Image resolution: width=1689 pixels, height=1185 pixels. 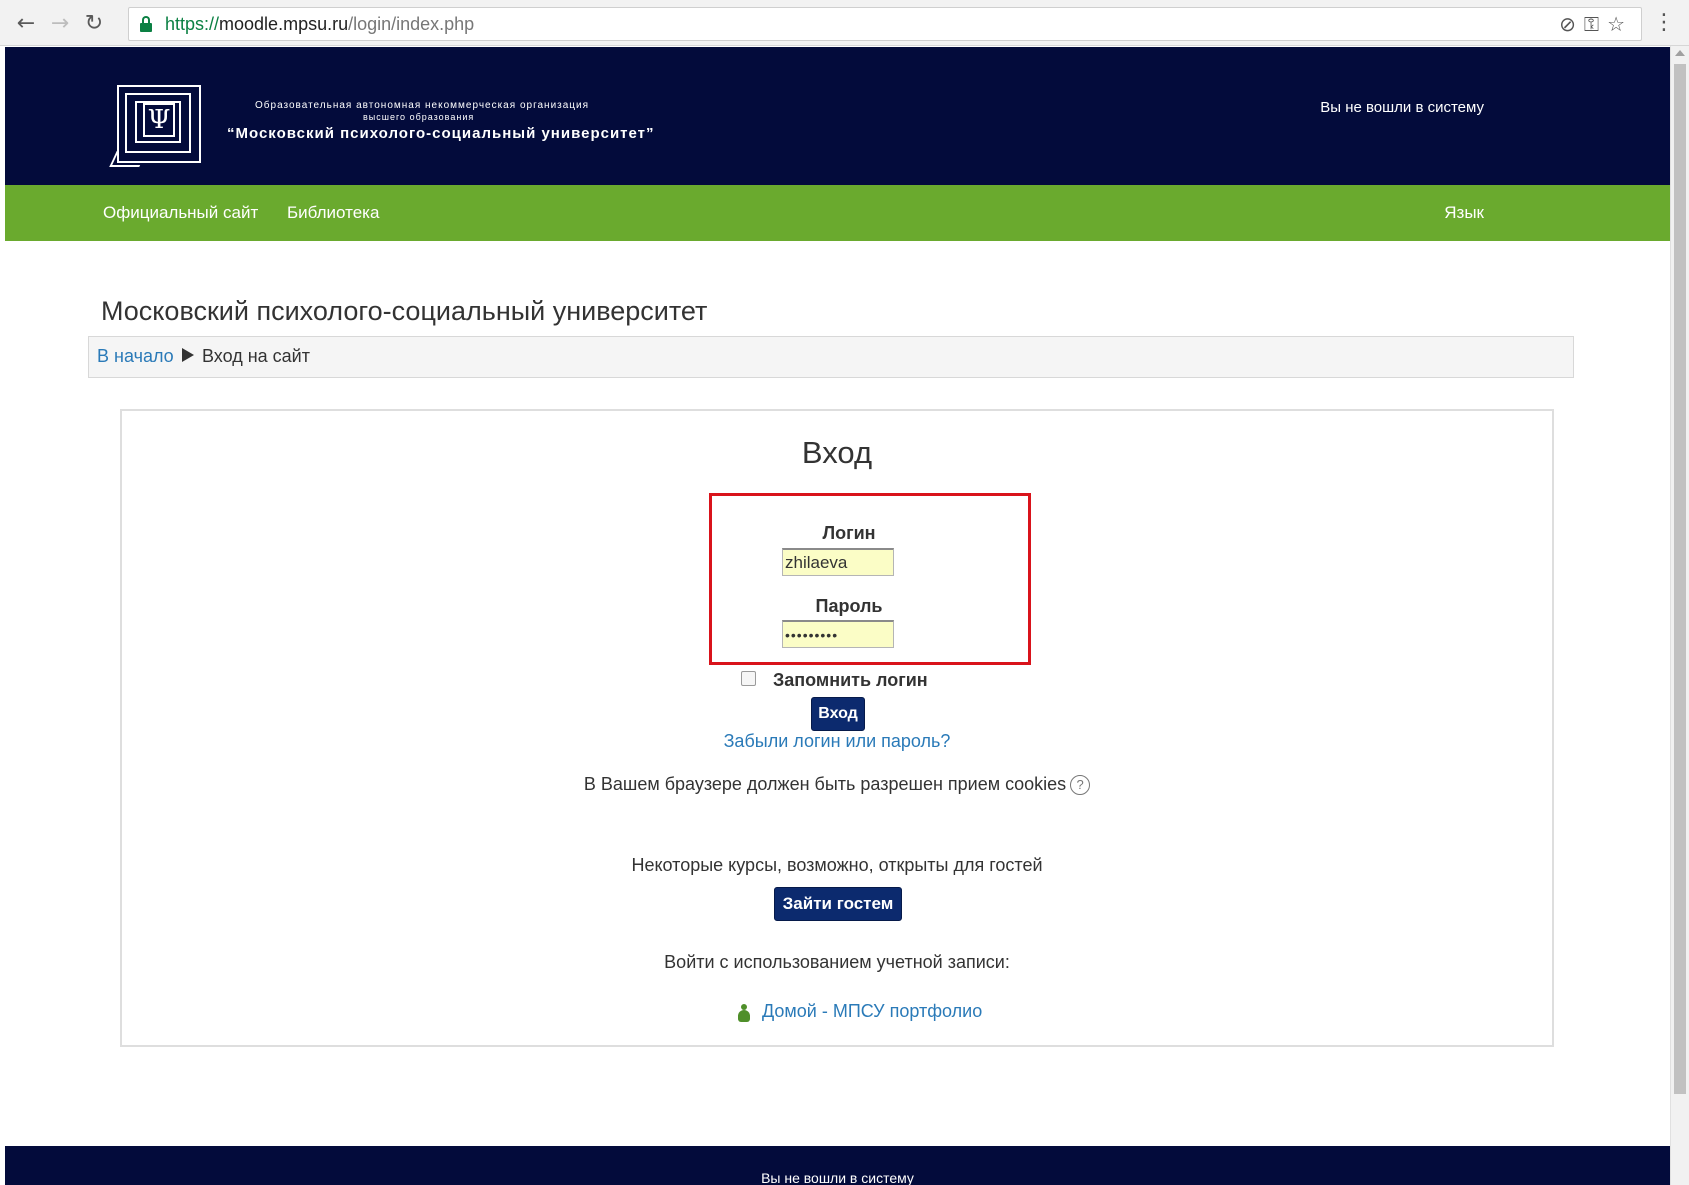 I want to click on nav-language-menu: Язык, so click(x=1464, y=213).